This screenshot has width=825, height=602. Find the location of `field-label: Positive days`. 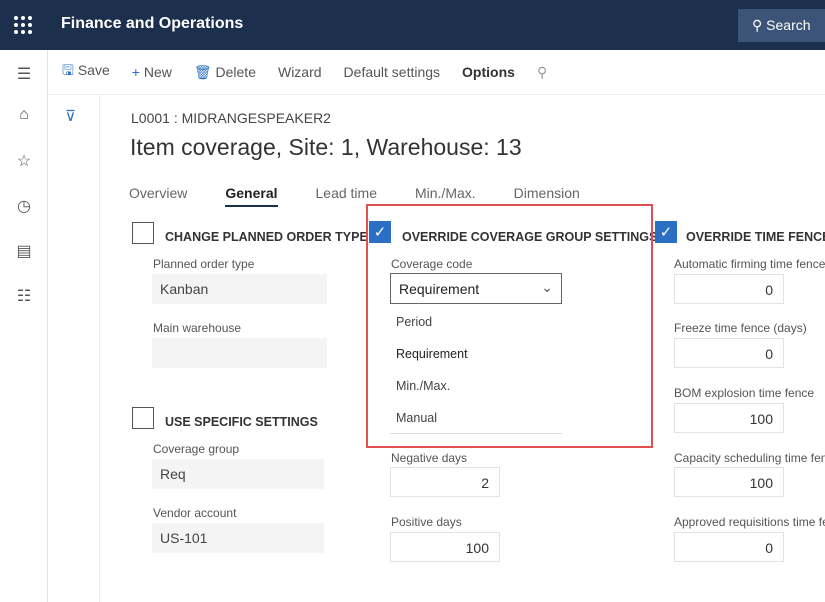

field-label: Positive days is located at coordinates (426, 522).